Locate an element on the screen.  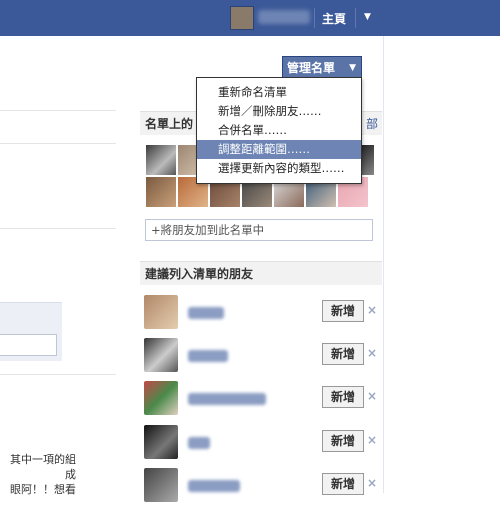
account-menu-arrow-icon: ▼ is located at coordinates (367, 17).